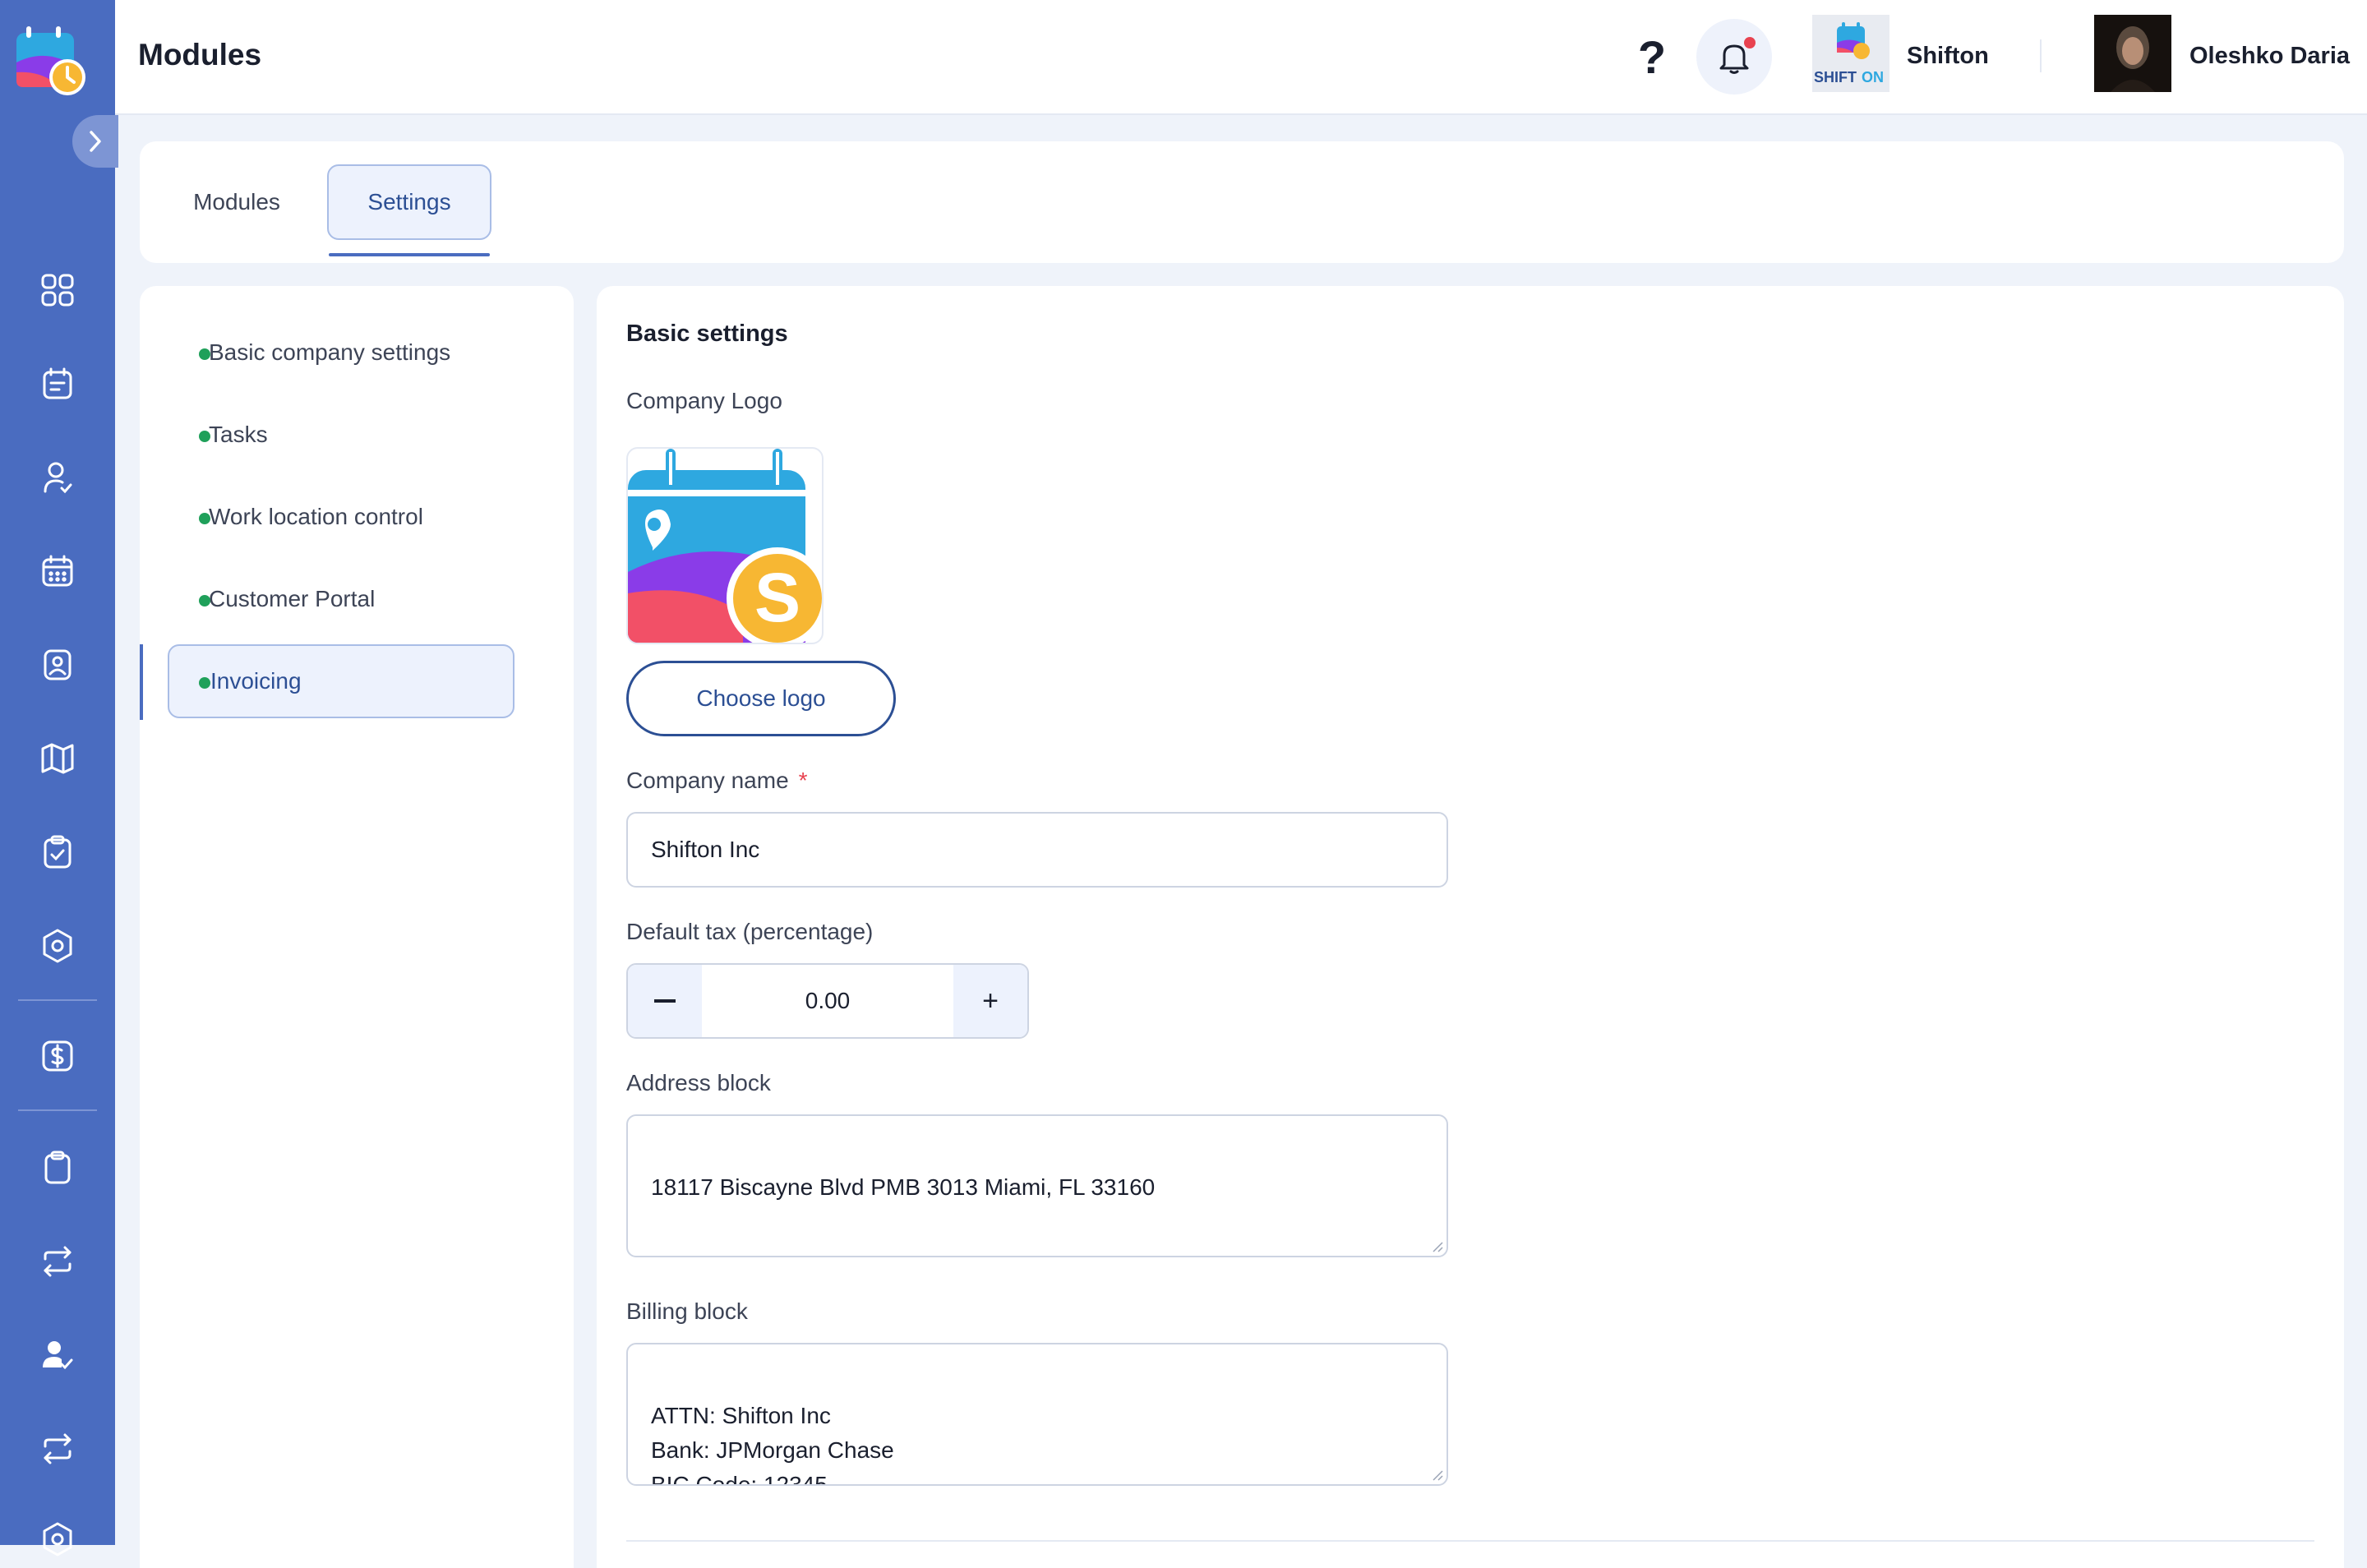 This screenshot has width=2367, height=1568. Describe the element at coordinates (57, 571) in the screenshot. I see `calendar-icon` at that location.